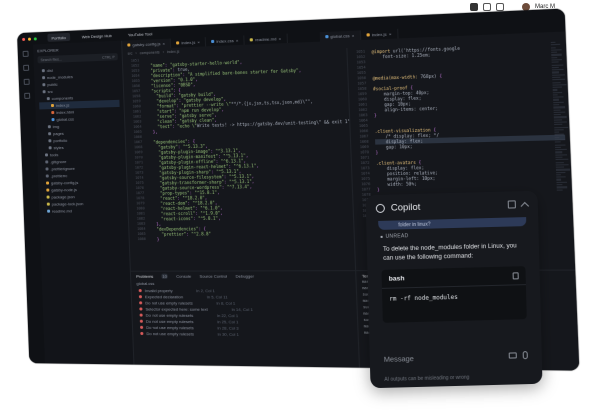 This screenshot has height=418, width=597. Describe the element at coordinates (77, 58) in the screenshot. I see `file-search-input: Search files... CTRL P` at that location.